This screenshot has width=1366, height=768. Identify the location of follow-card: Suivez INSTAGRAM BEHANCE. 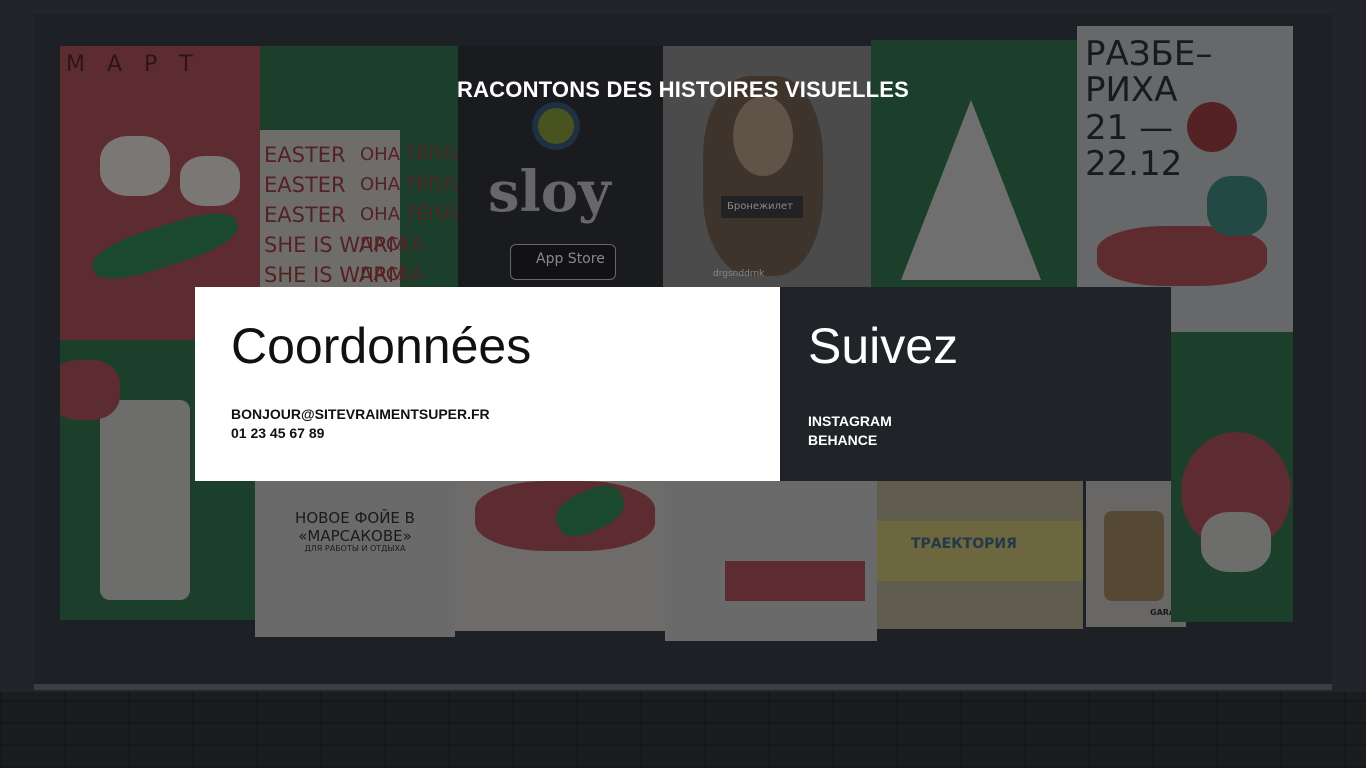
(975, 384).